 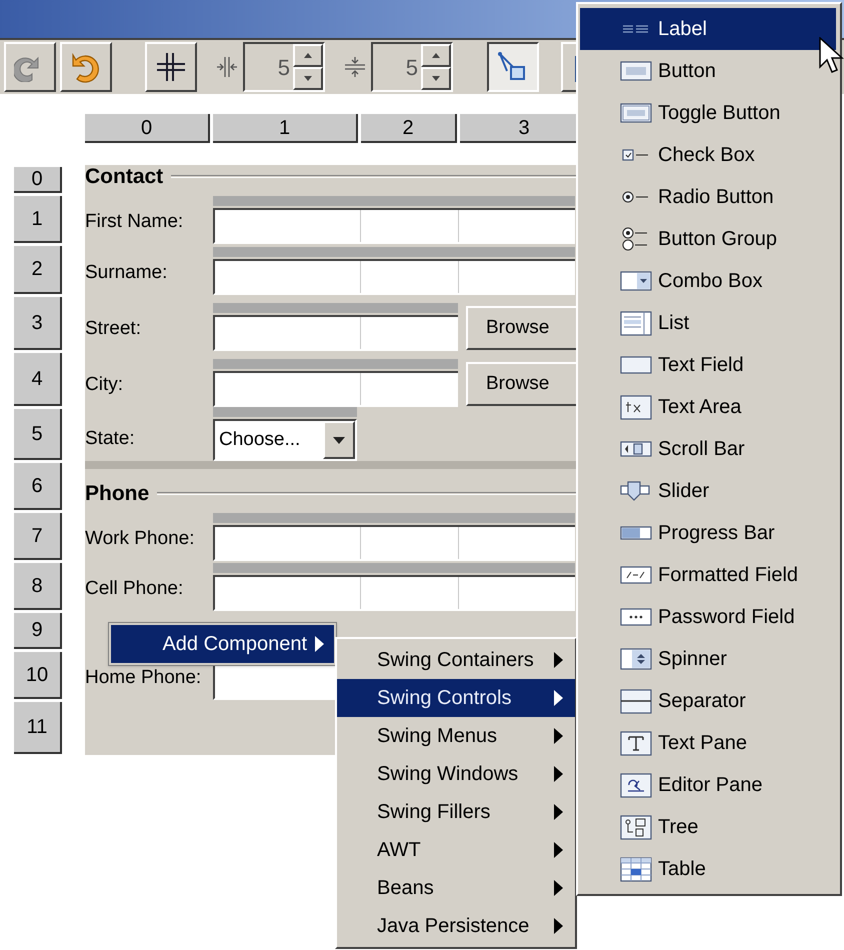 I want to click on dropdown-arrow-icon, so click(x=339, y=440).